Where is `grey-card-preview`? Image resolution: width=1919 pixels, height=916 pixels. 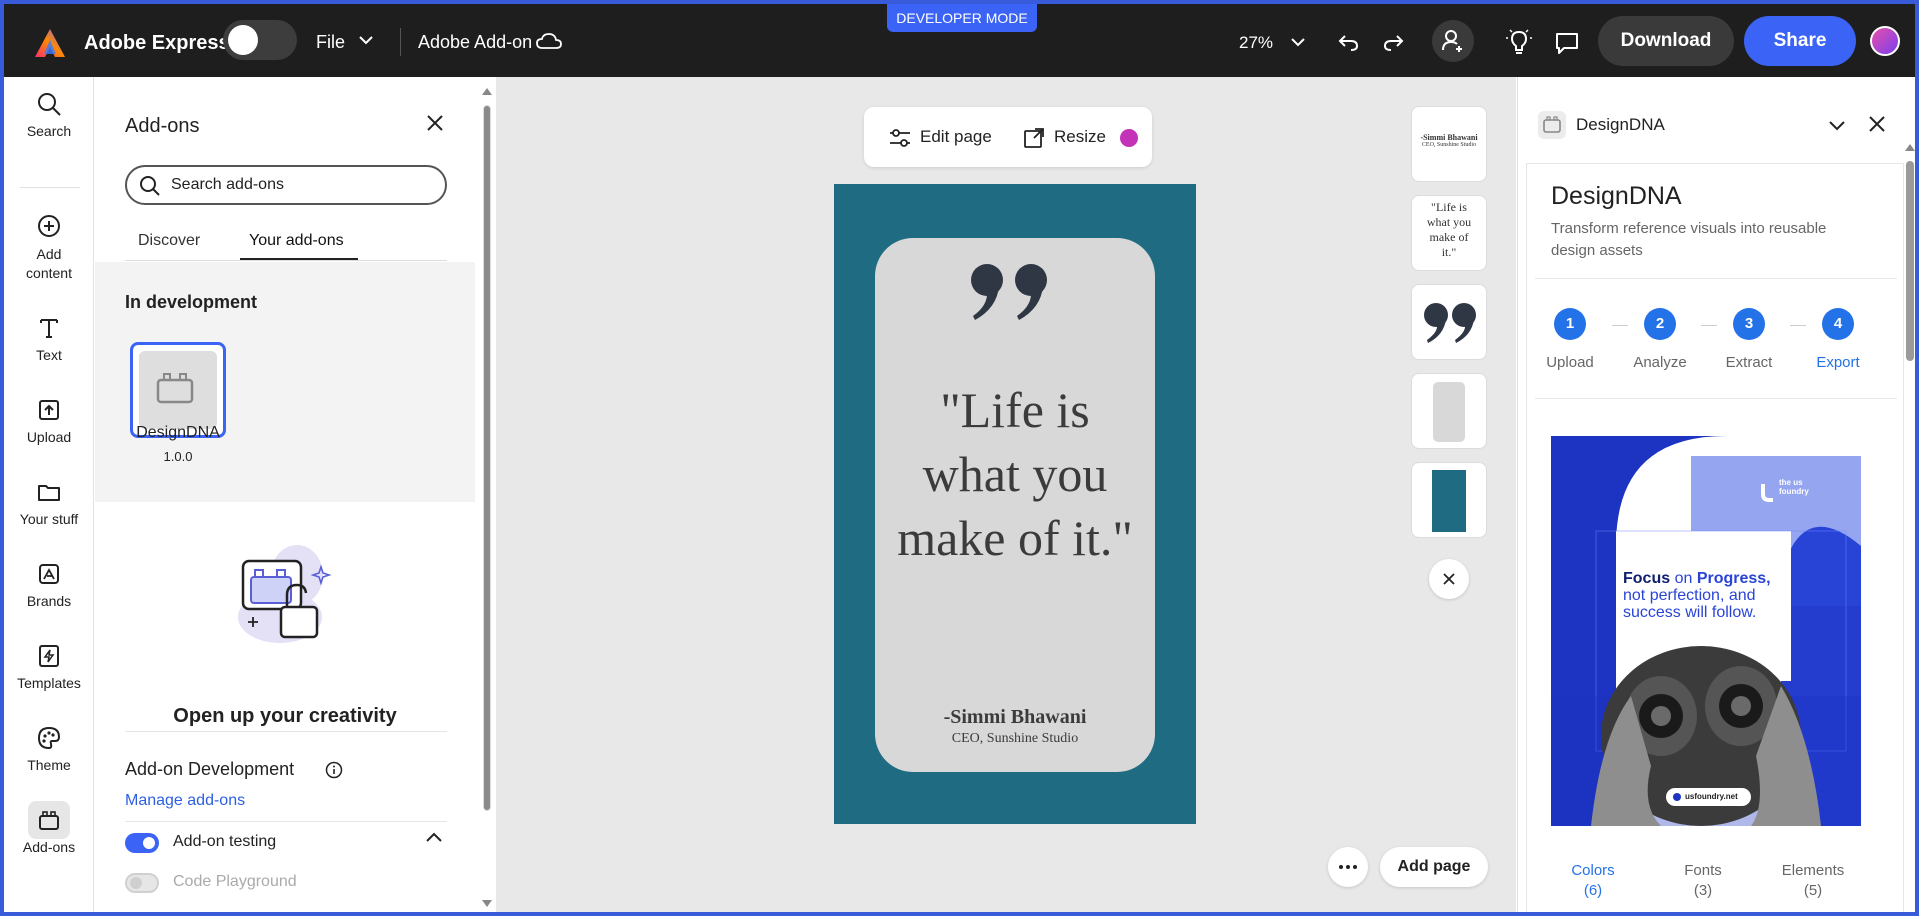
grey-card-preview is located at coordinates (1449, 412).